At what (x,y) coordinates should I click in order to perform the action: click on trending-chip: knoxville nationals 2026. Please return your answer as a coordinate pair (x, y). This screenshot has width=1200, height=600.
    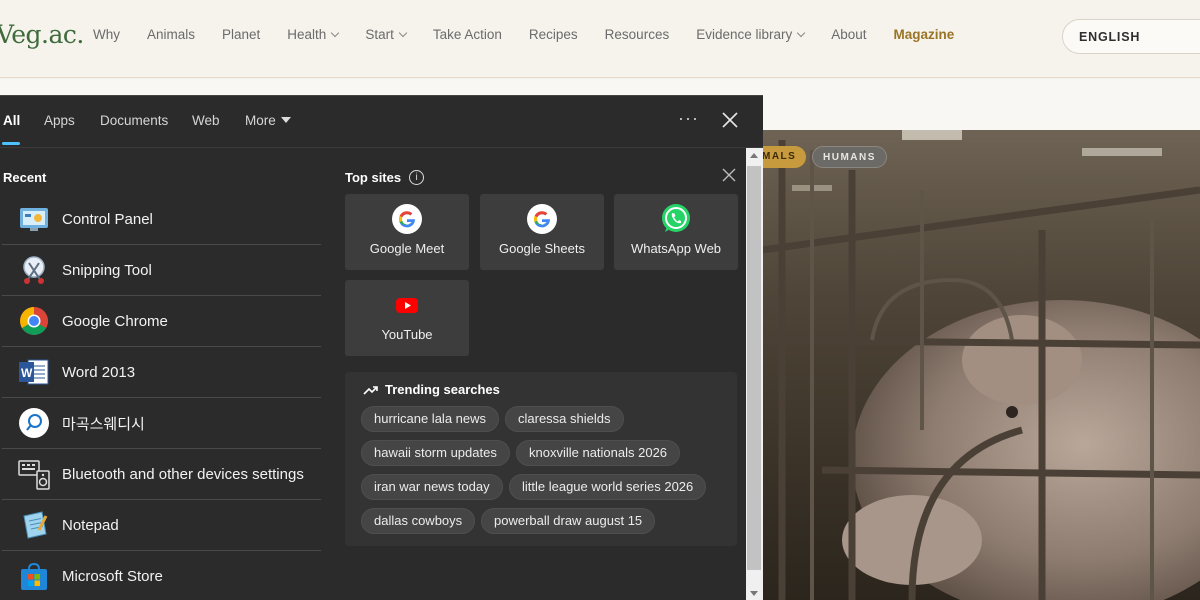
    Looking at the image, I should click on (598, 453).